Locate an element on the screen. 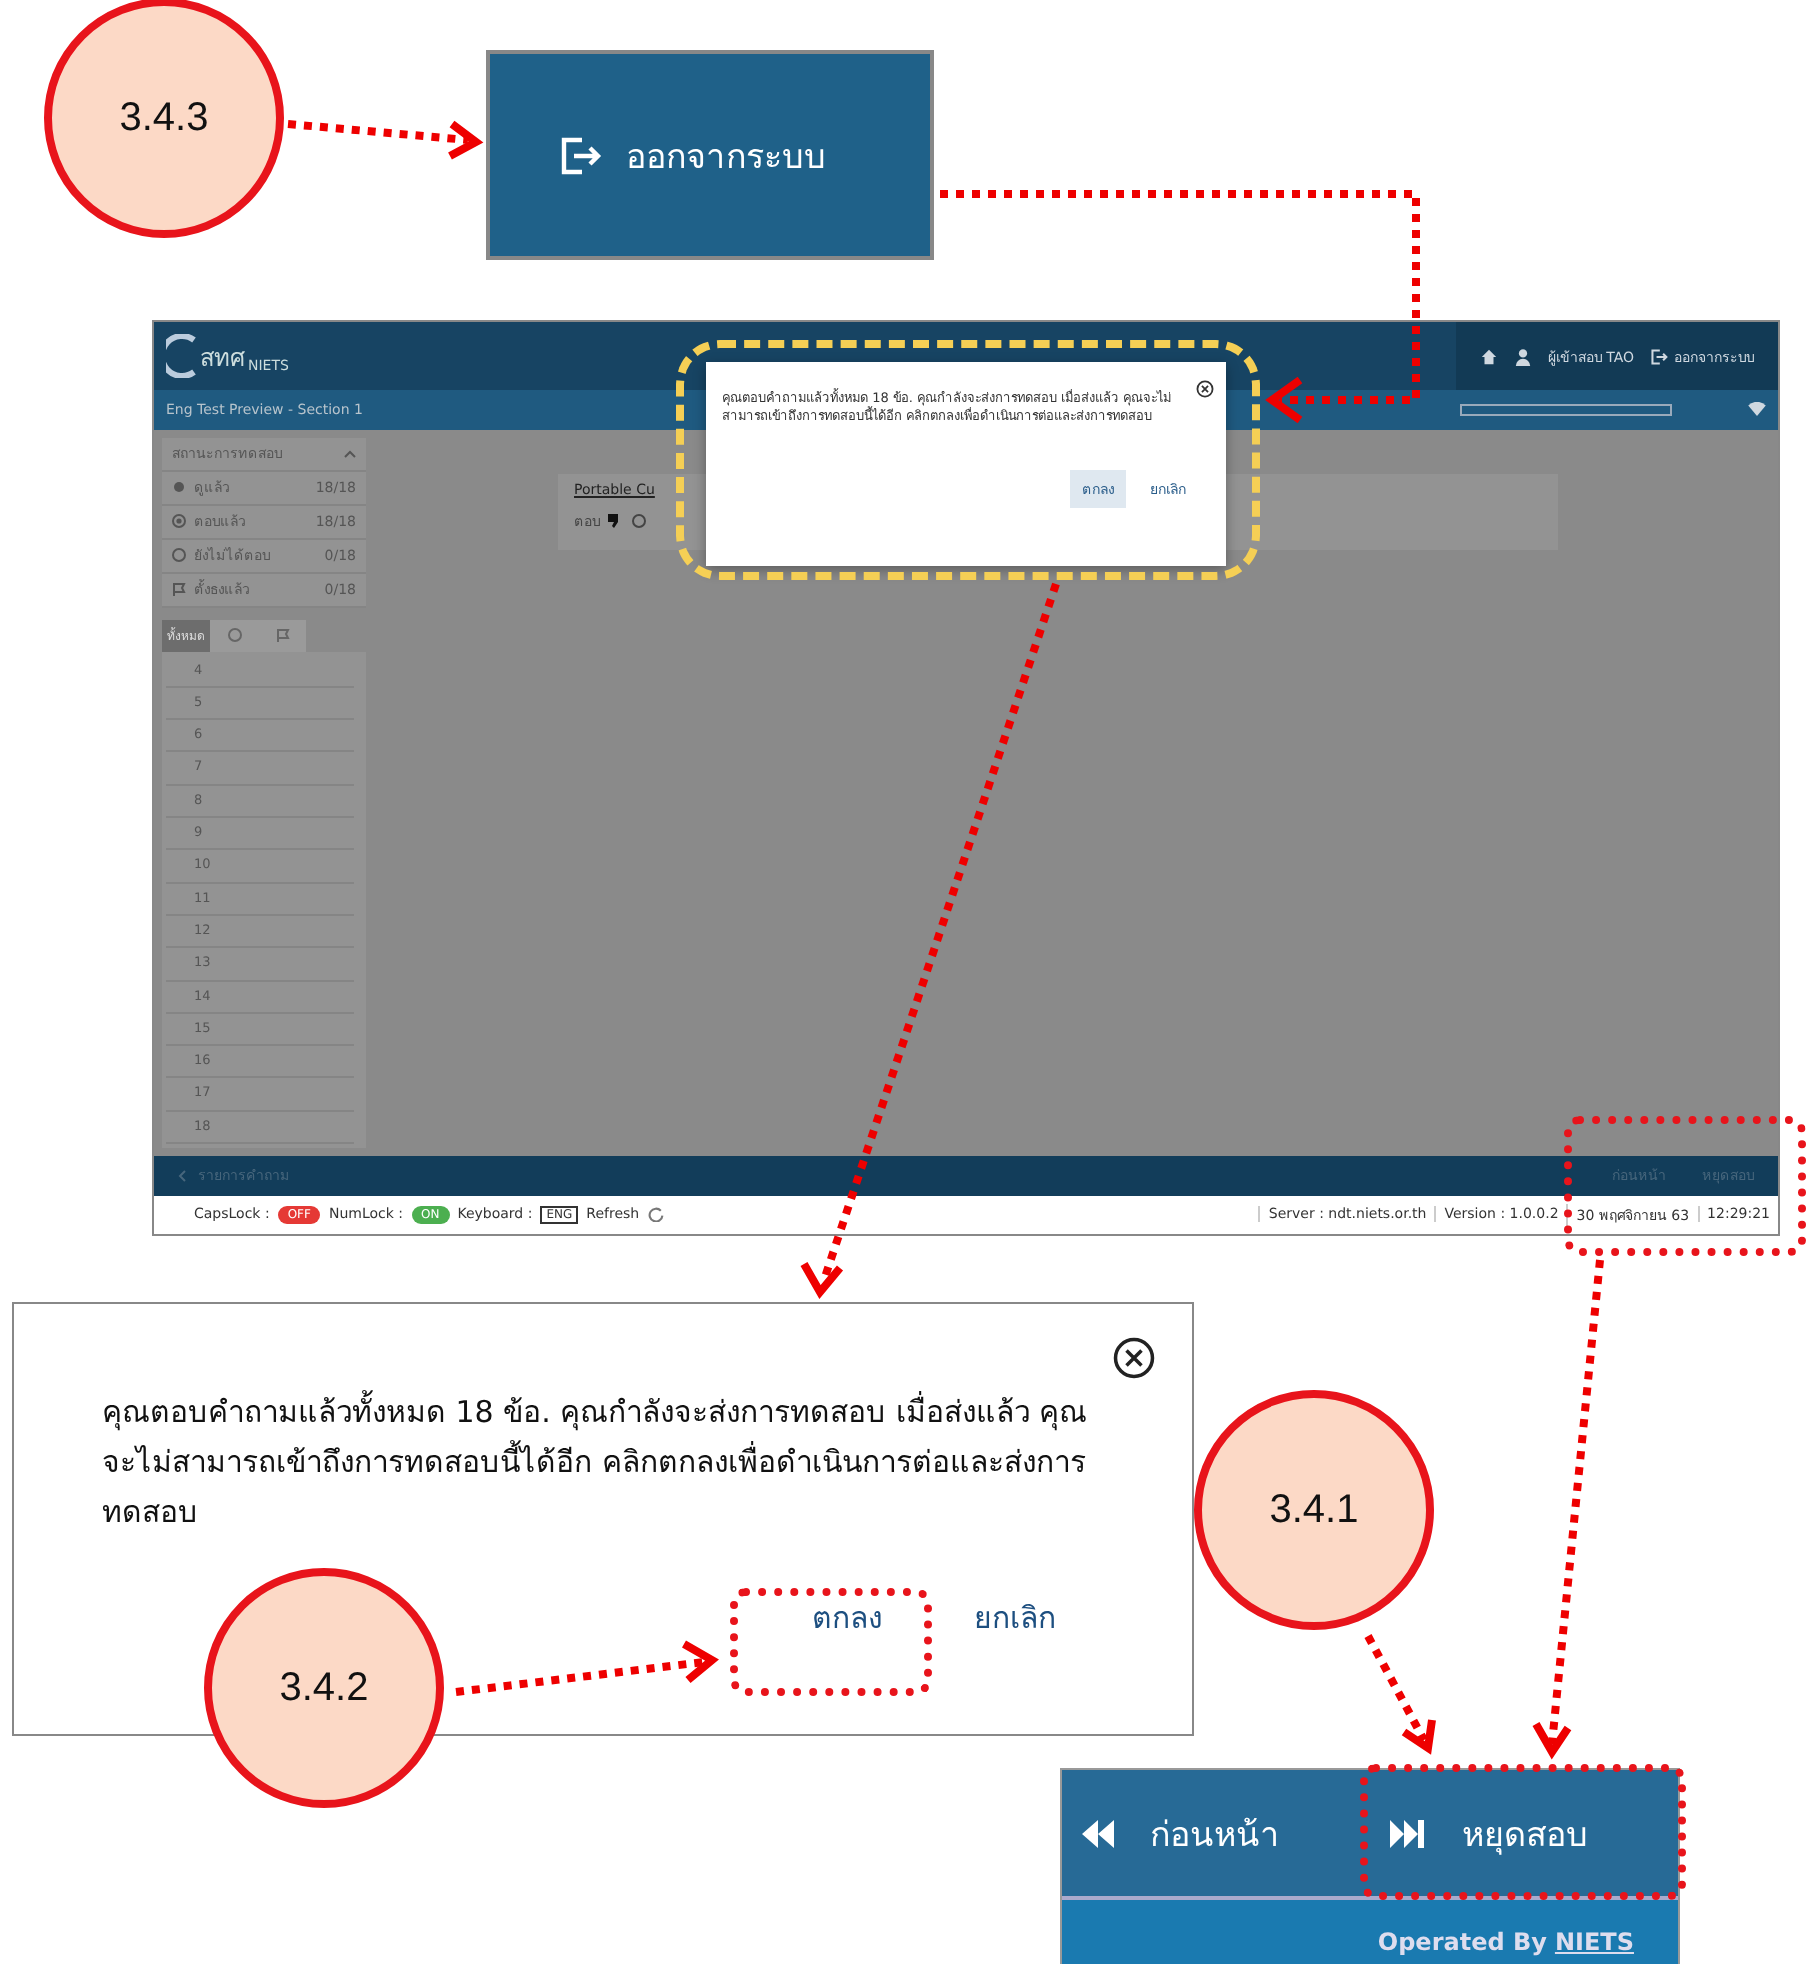  skip-forward-icon is located at coordinates (1408, 1833).